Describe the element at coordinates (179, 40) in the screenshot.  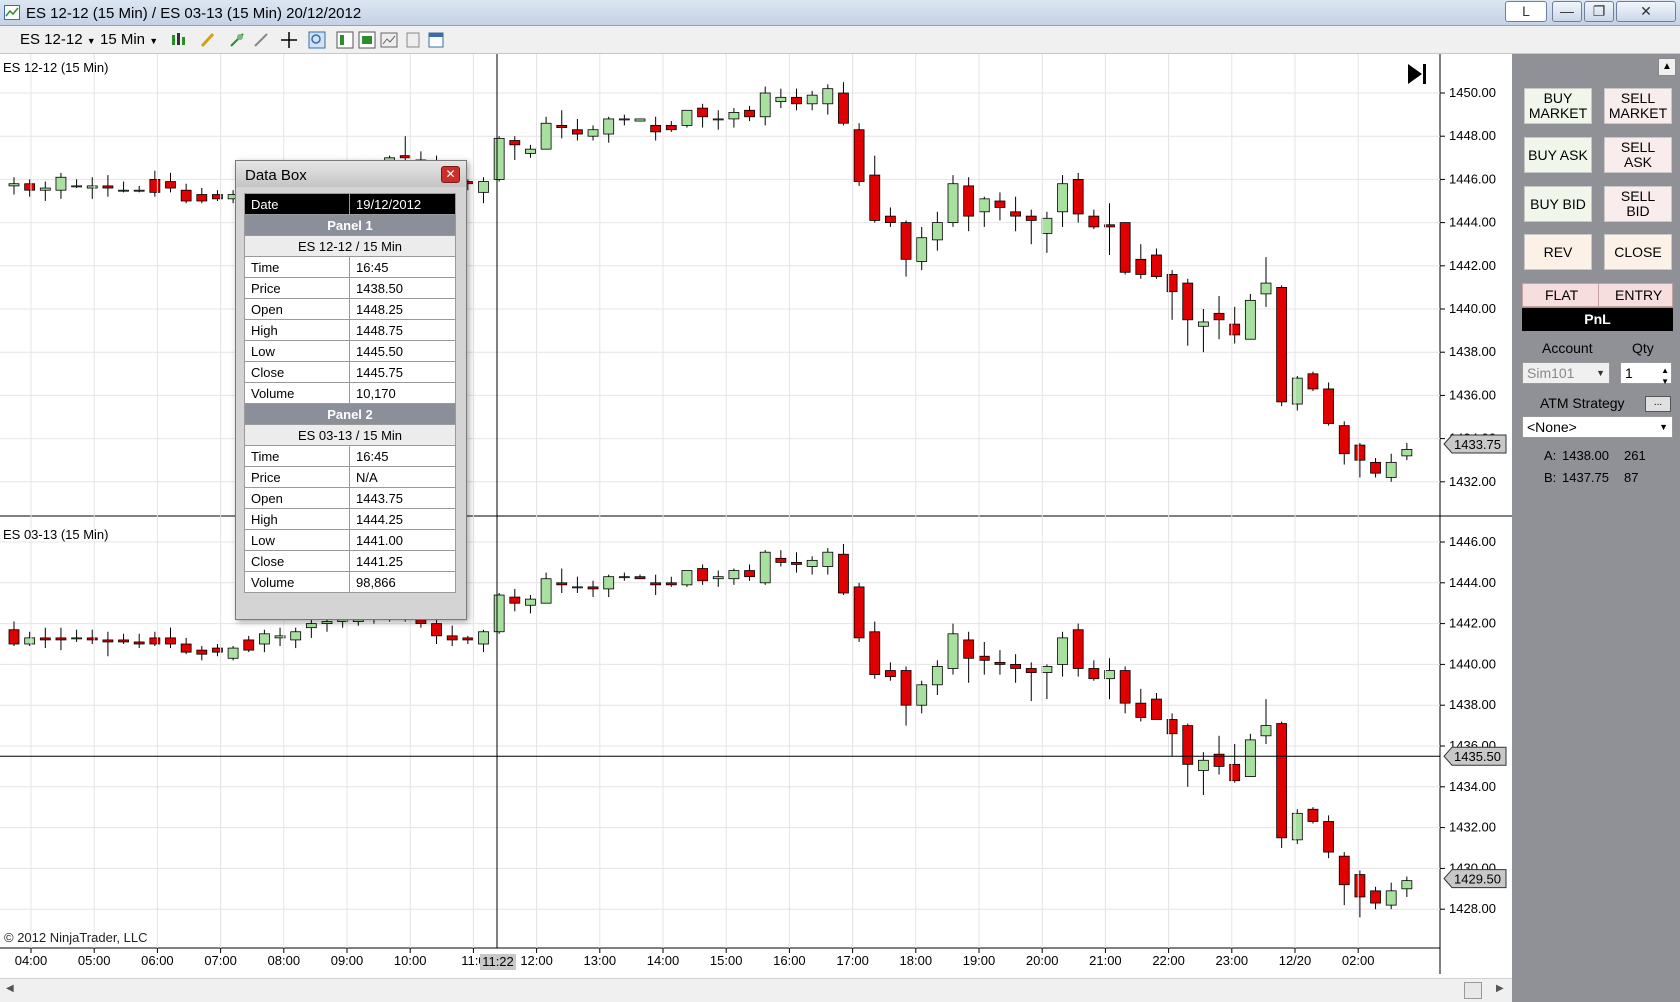
I see `chart-style-icon` at that location.